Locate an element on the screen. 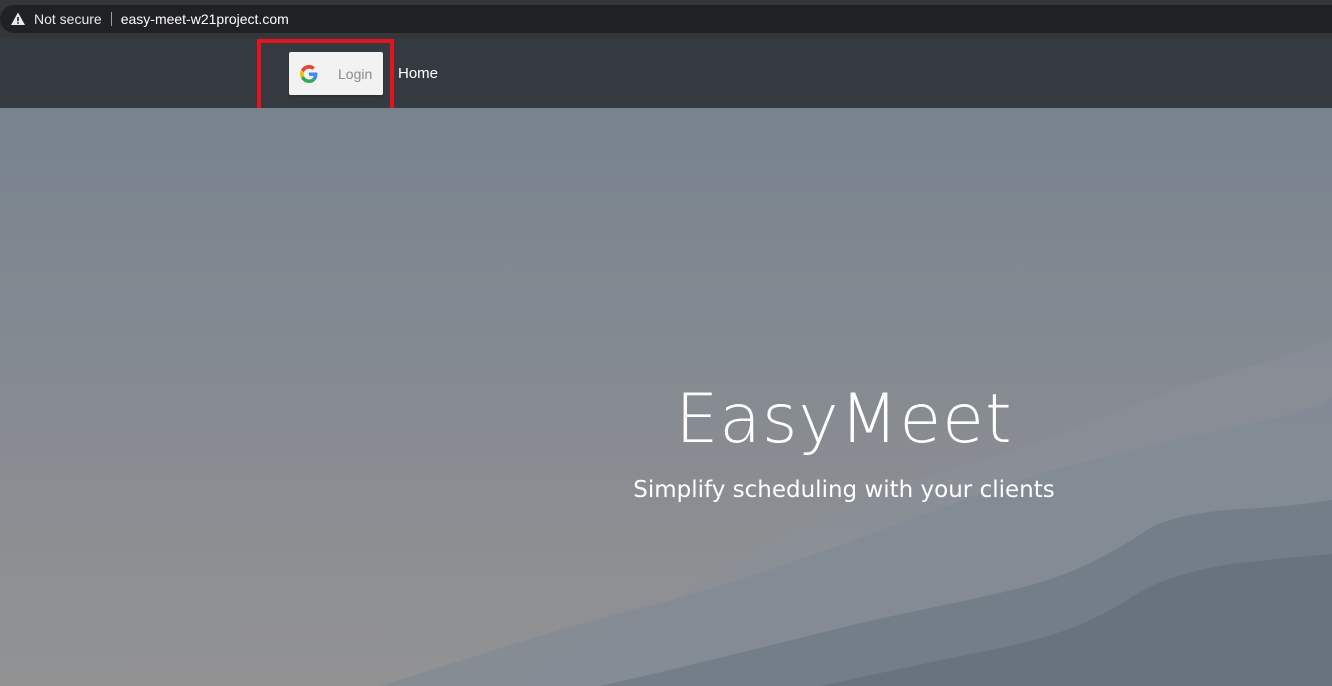 Image resolution: width=1332 pixels, height=686 pixels. google-login-button: Login is located at coordinates (336, 73).